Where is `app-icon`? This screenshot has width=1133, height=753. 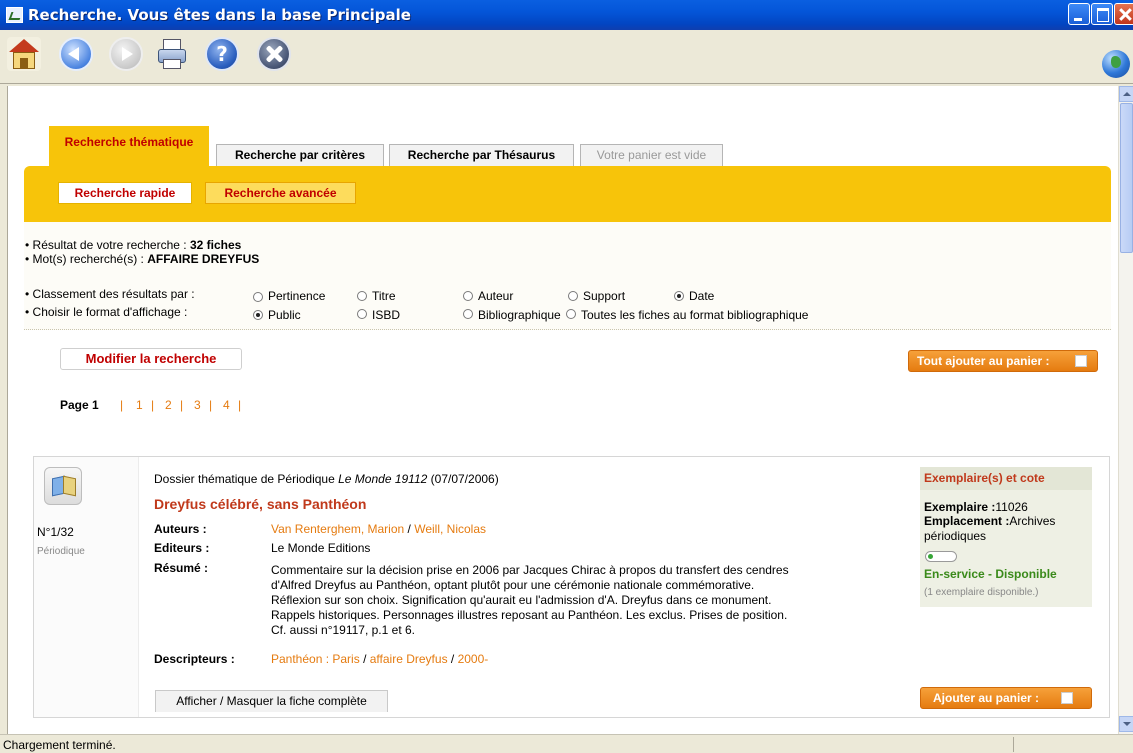 app-icon is located at coordinates (14, 15).